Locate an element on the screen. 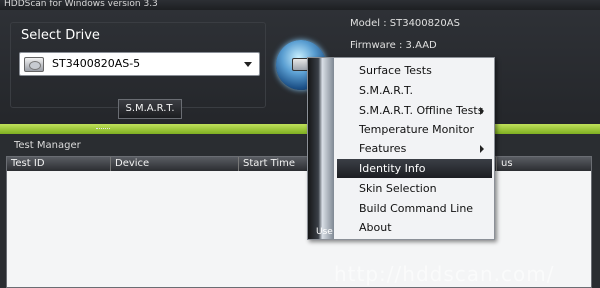  drive-firmware-text: Firmware : 3.AAD is located at coordinates (393, 45).